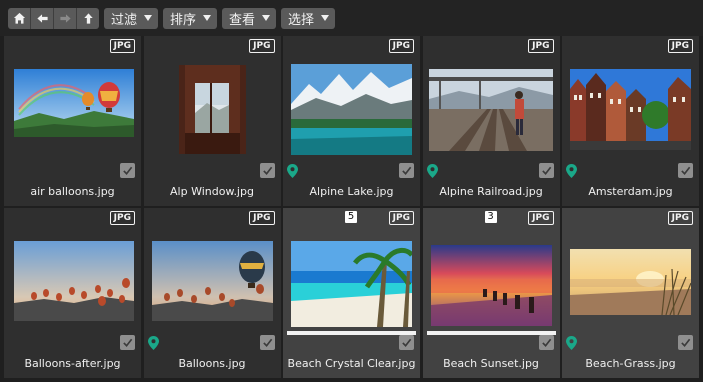 The height and width of the screenshot is (382, 703). What do you see at coordinates (183, 20) in the screenshot?
I see `sort-menu-label: 排序` at bounding box center [183, 20].